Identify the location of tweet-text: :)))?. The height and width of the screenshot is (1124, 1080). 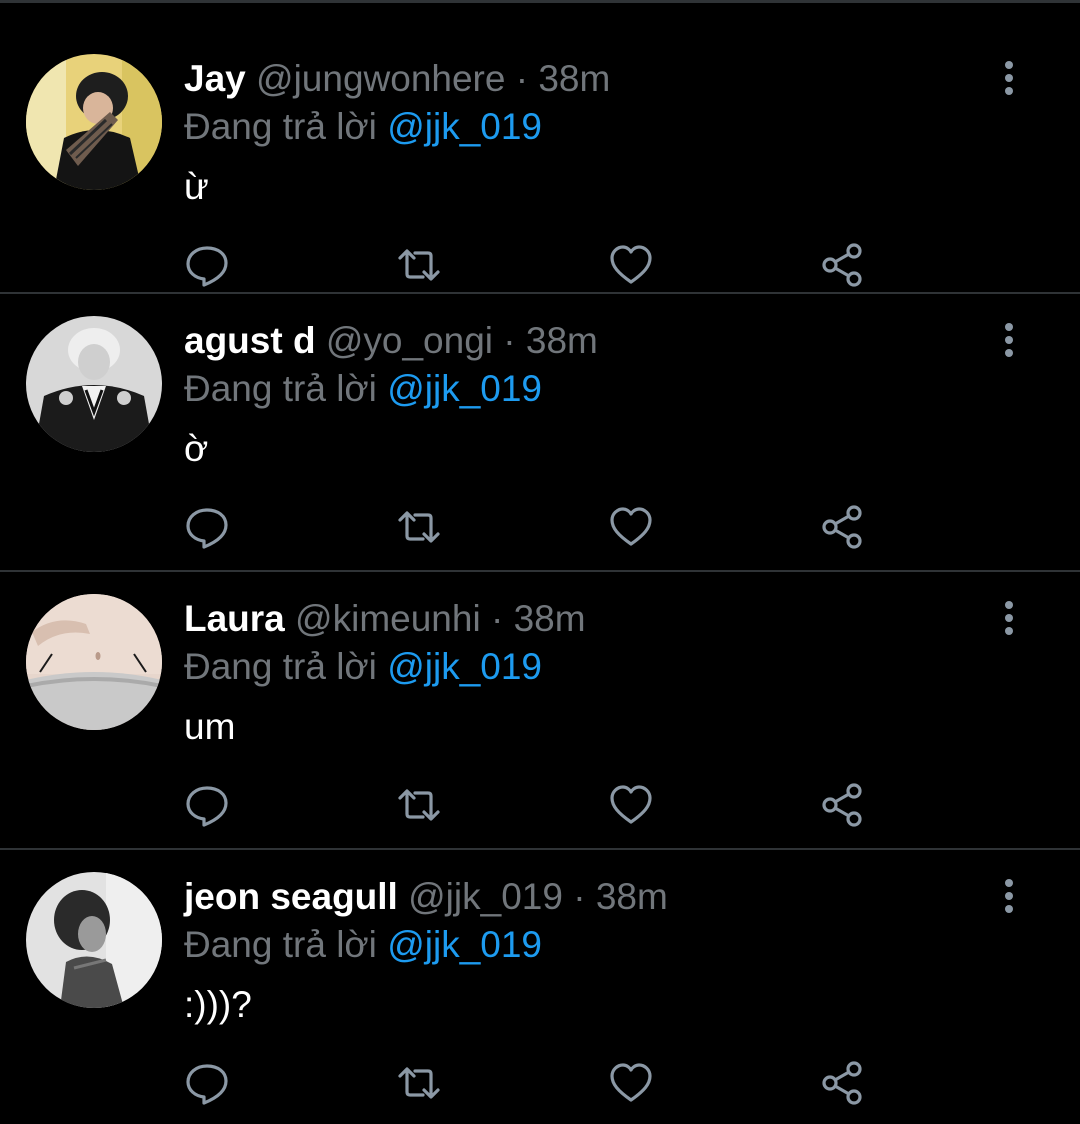
(218, 1004).